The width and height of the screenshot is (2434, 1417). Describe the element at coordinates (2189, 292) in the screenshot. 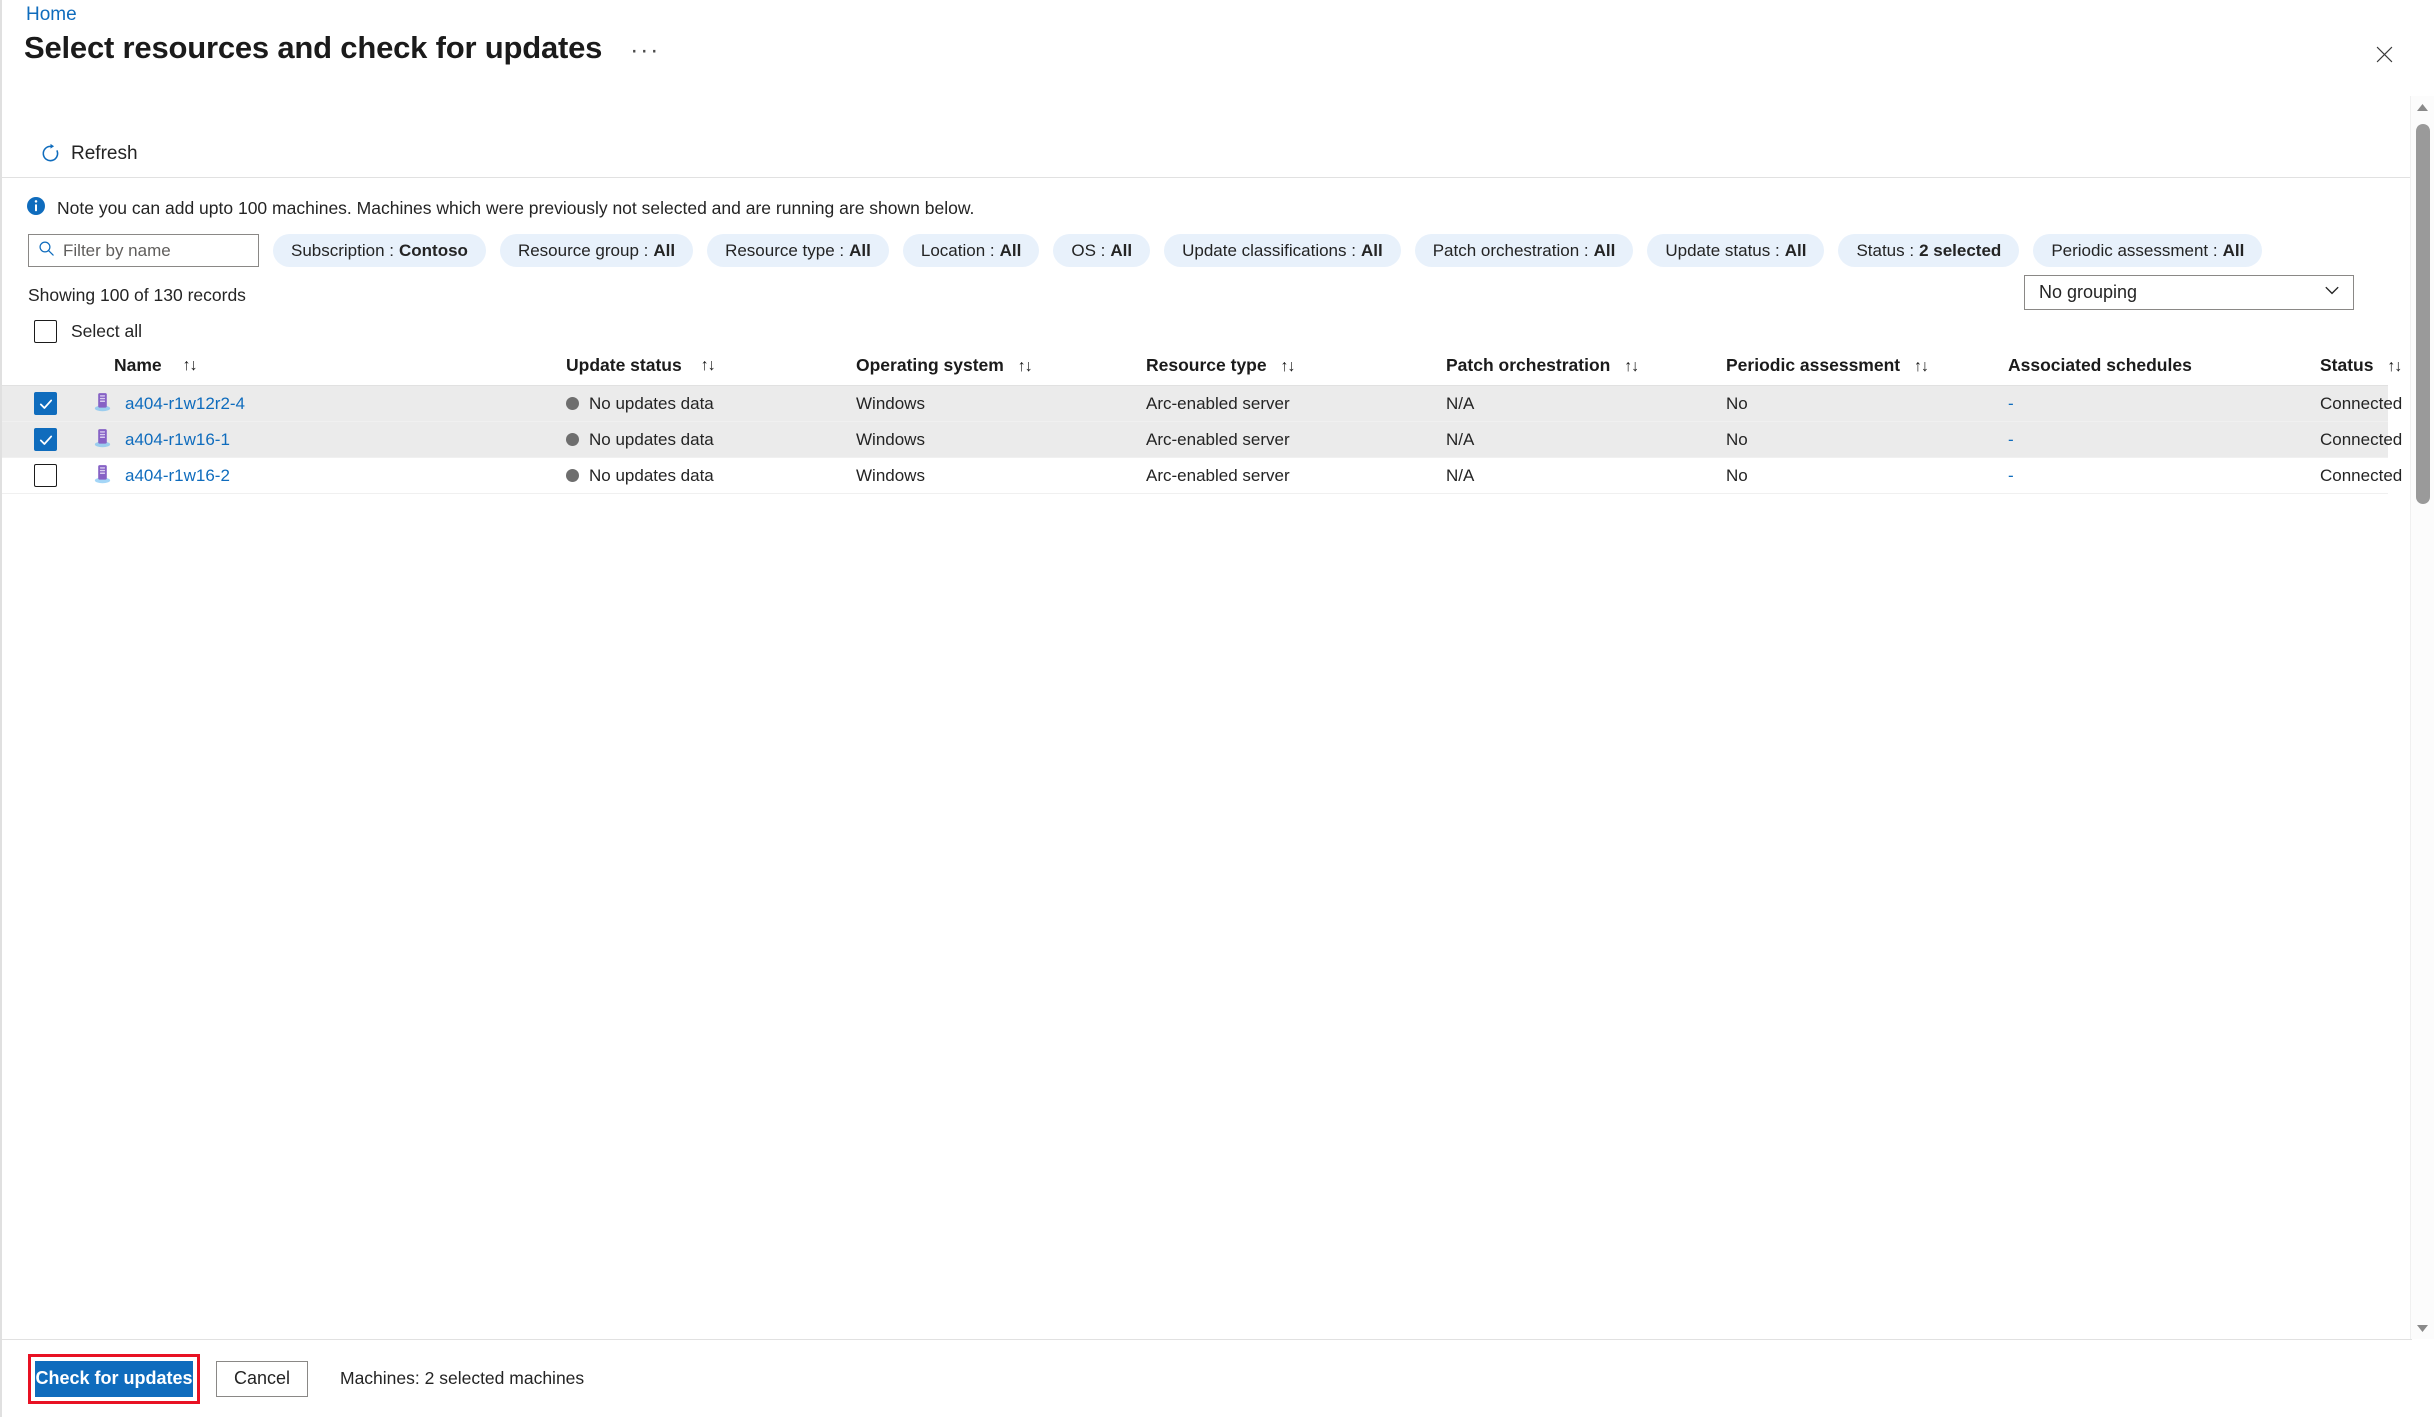

I see `grouping-dropdown: No grouping` at that location.